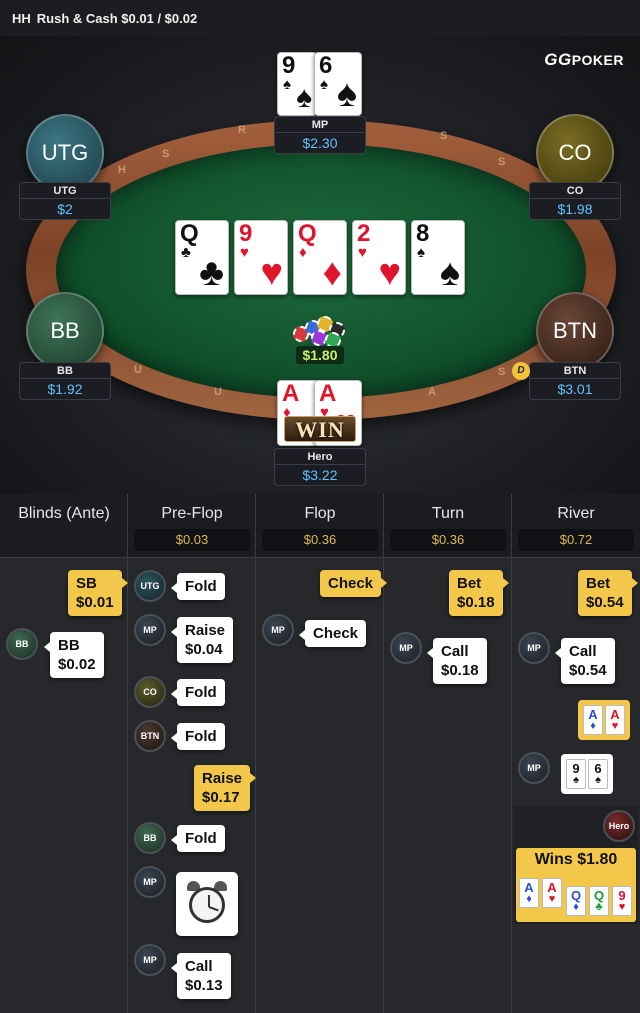 This screenshot has width=640, height=1013. Describe the element at coordinates (576, 901) in the screenshot. I see `winning-card: Q ♦` at that location.